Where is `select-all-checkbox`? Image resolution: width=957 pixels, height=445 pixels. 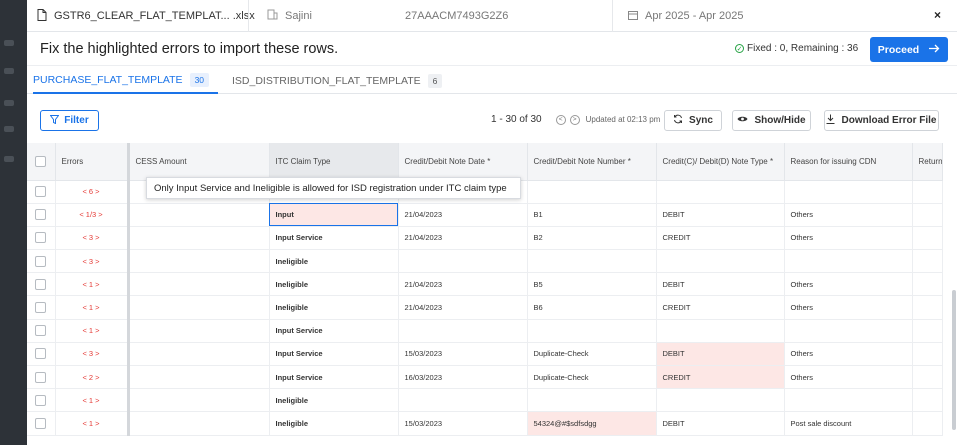
select-all-checkbox is located at coordinates (41, 161).